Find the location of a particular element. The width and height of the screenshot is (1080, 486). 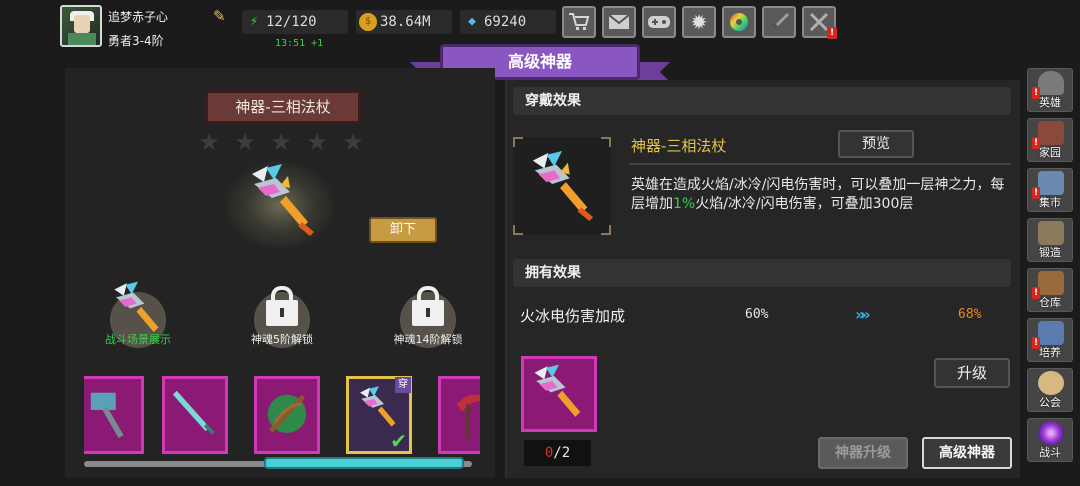

player-avatar is located at coordinates (81, 26).